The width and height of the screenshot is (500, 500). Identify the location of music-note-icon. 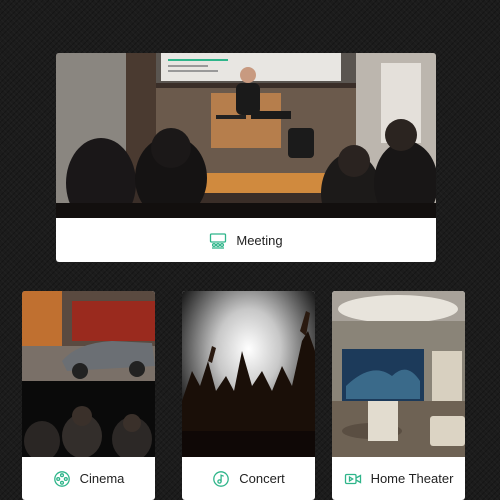
(221, 479).